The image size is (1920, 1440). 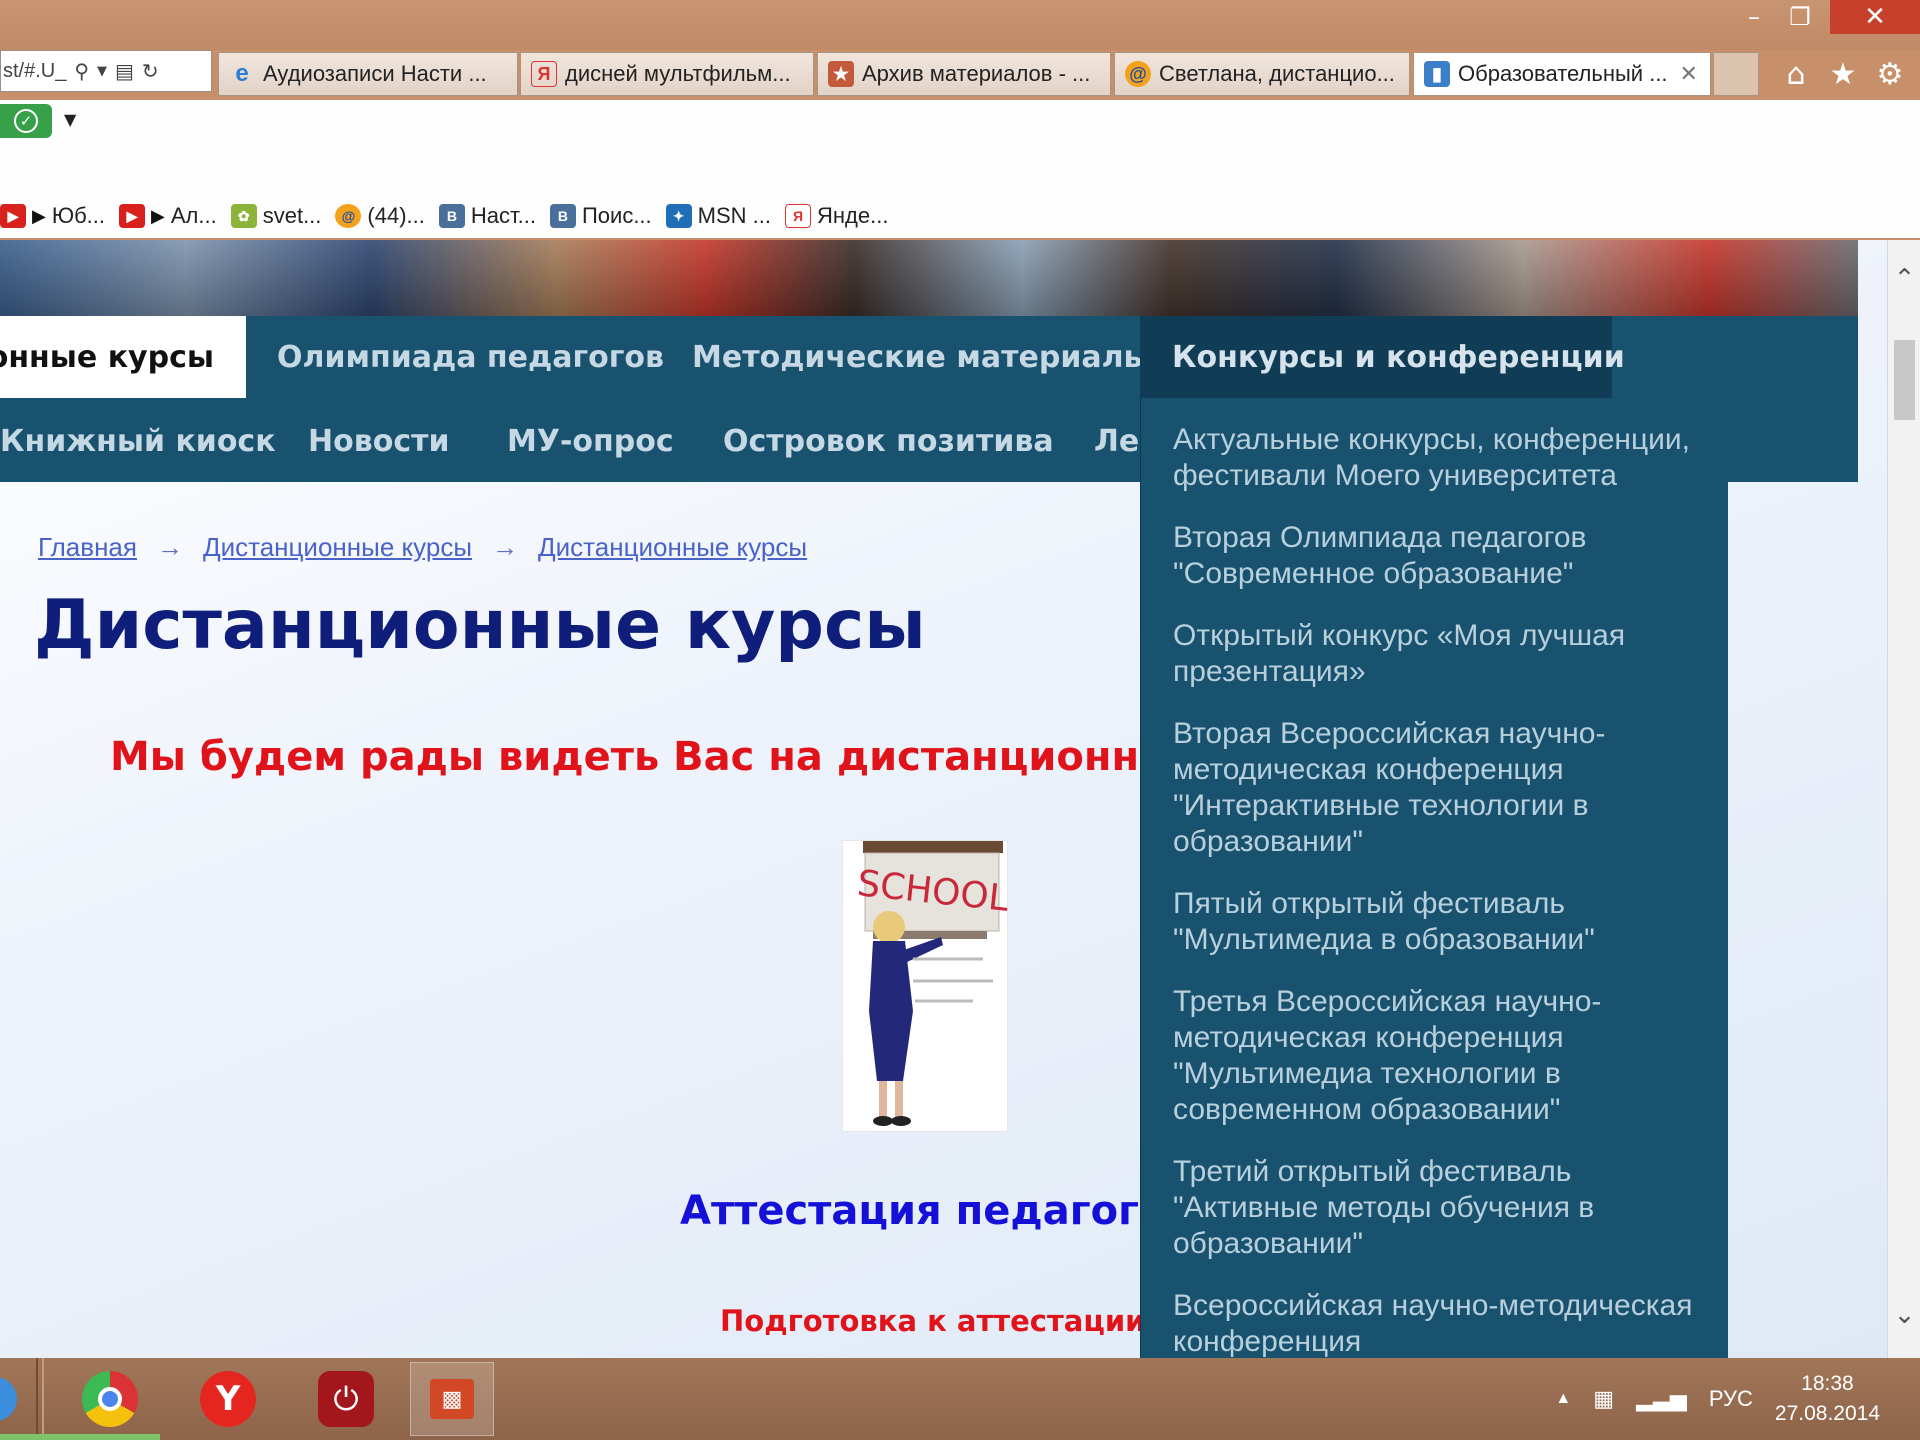 What do you see at coordinates (1827, 1399) in the screenshot?
I see `clock: 18:38 27.08.2014` at bounding box center [1827, 1399].